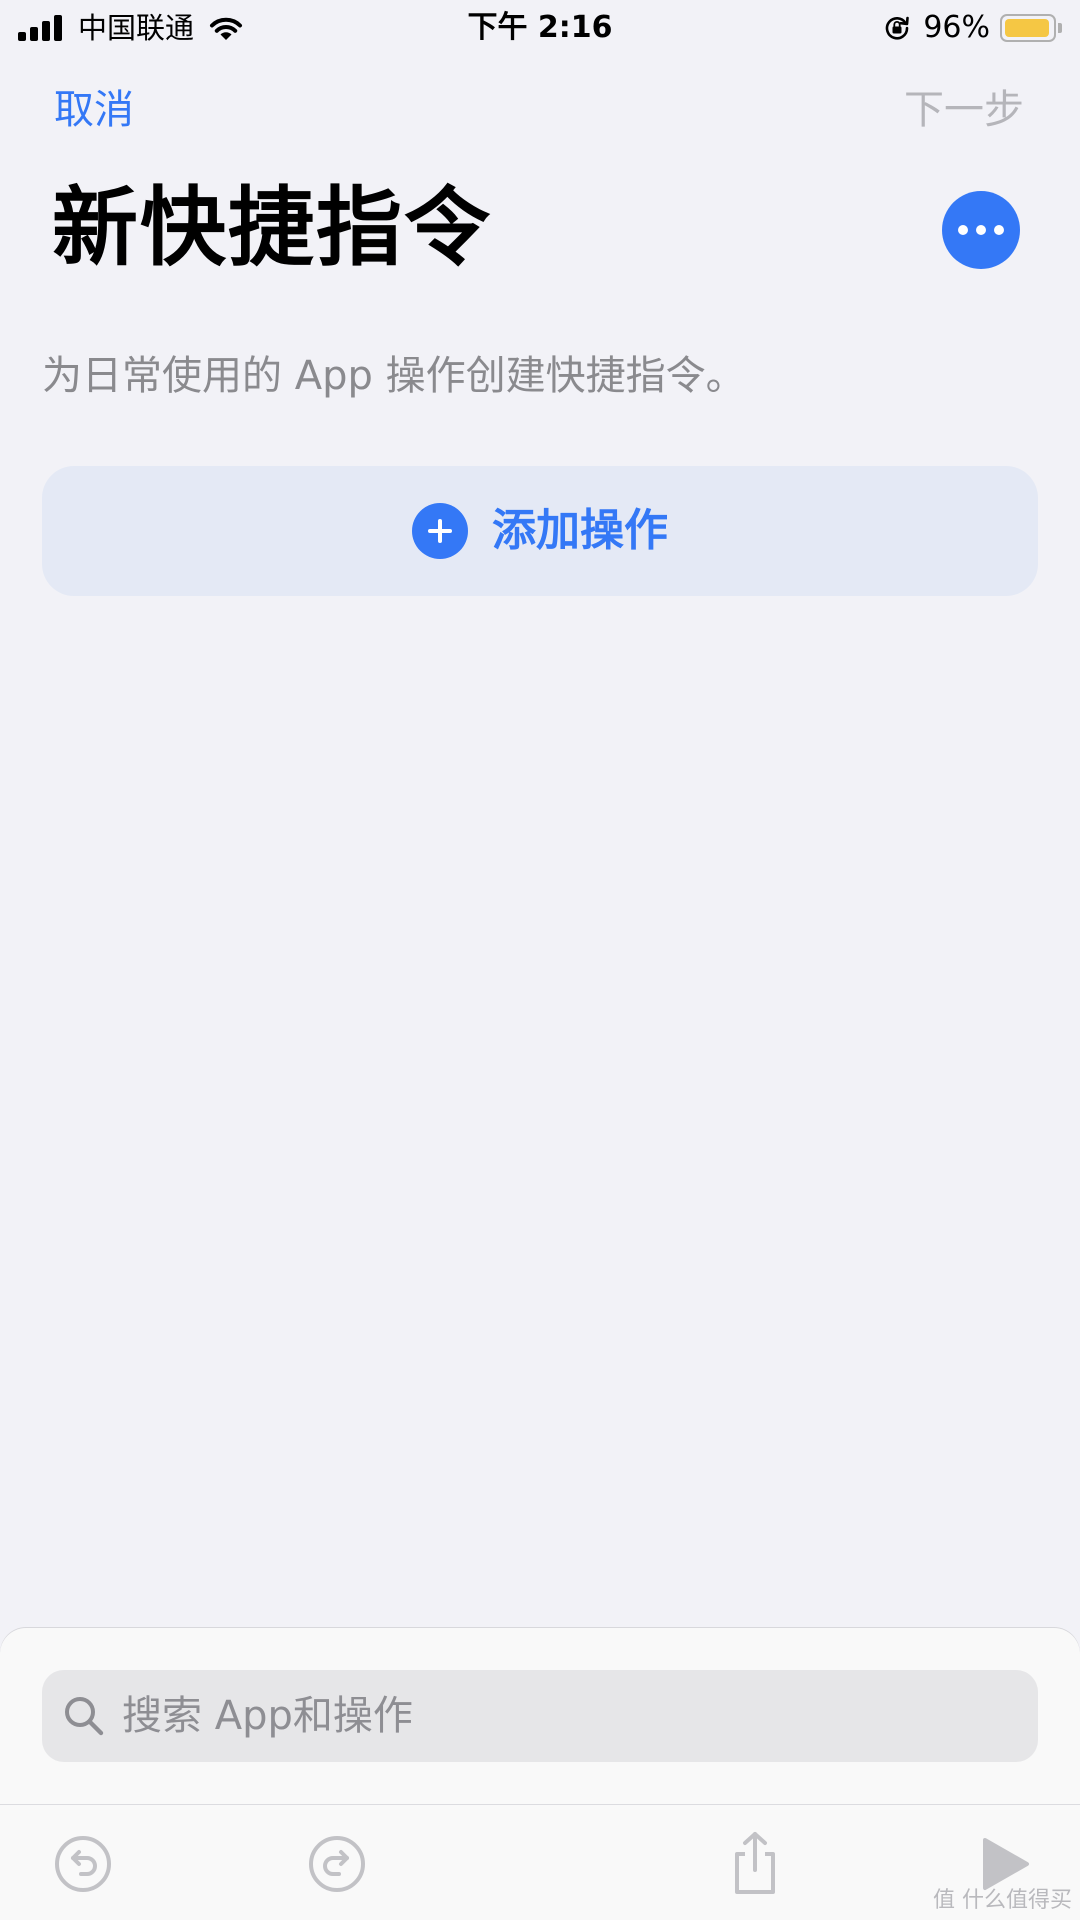 The image size is (1080, 1920). I want to click on redo-icon, so click(337, 1864).